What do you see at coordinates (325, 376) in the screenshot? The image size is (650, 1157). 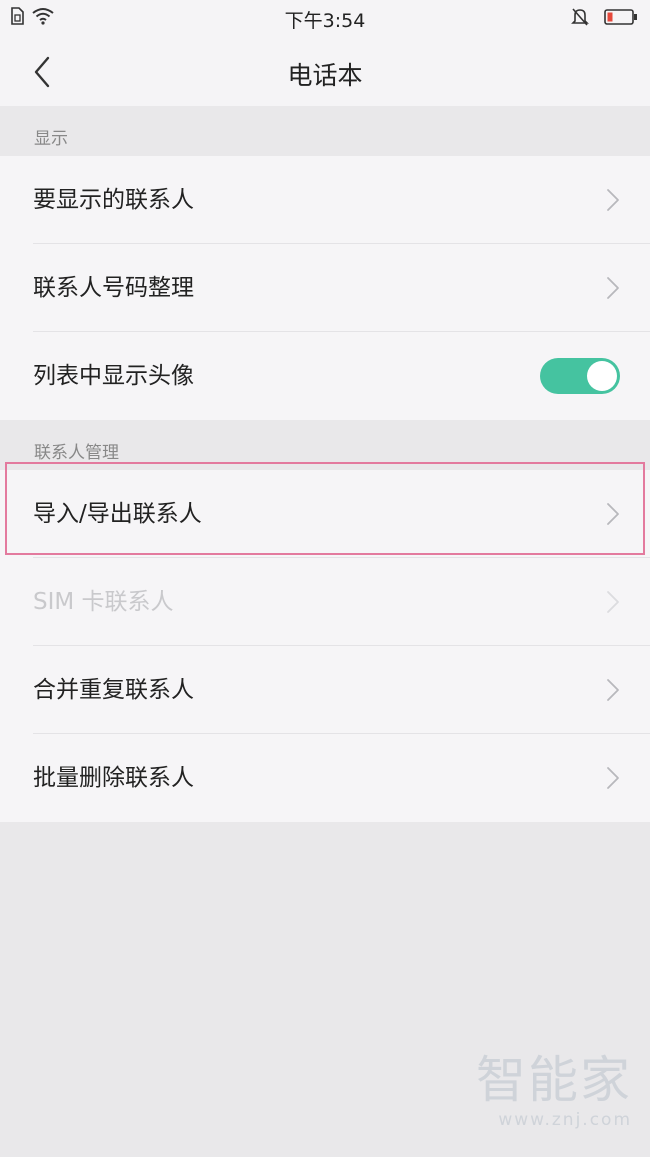 I see `row-show-avatar: 列表中显示头像` at bounding box center [325, 376].